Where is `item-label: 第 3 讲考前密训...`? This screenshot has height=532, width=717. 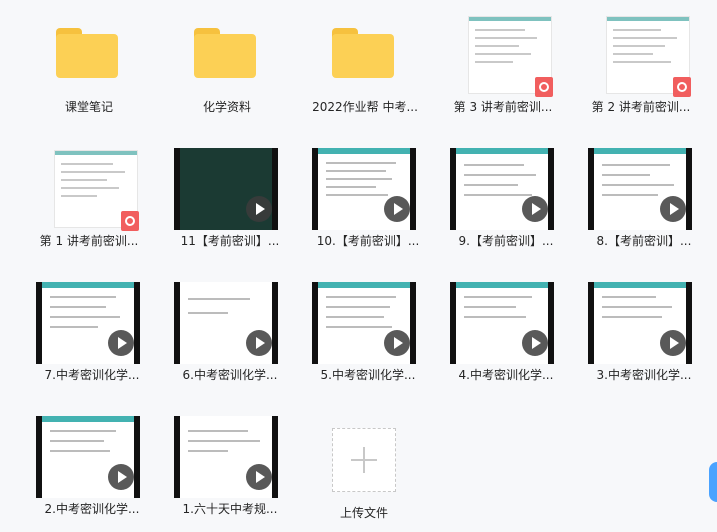 item-label: 第 3 讲考前密训... is located at coordinates (503, 107).